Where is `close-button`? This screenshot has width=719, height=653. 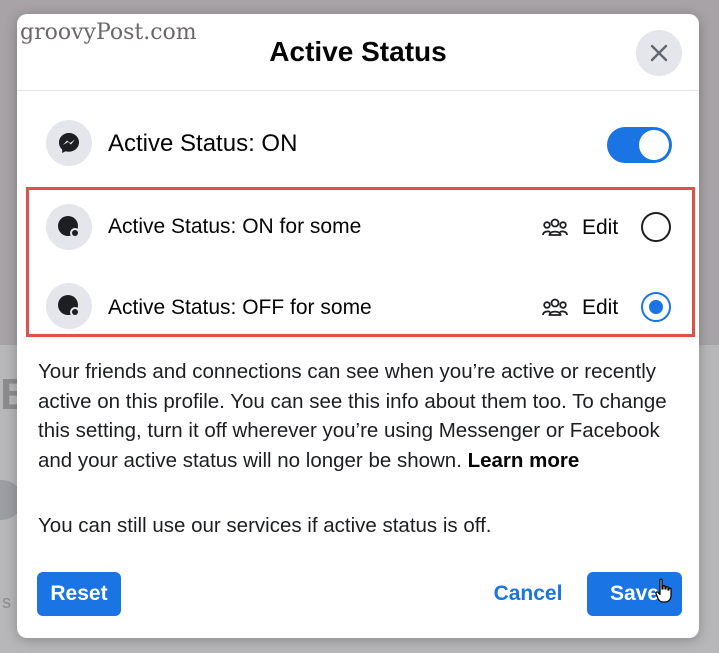 close-button is located at coordinates (659, 53).